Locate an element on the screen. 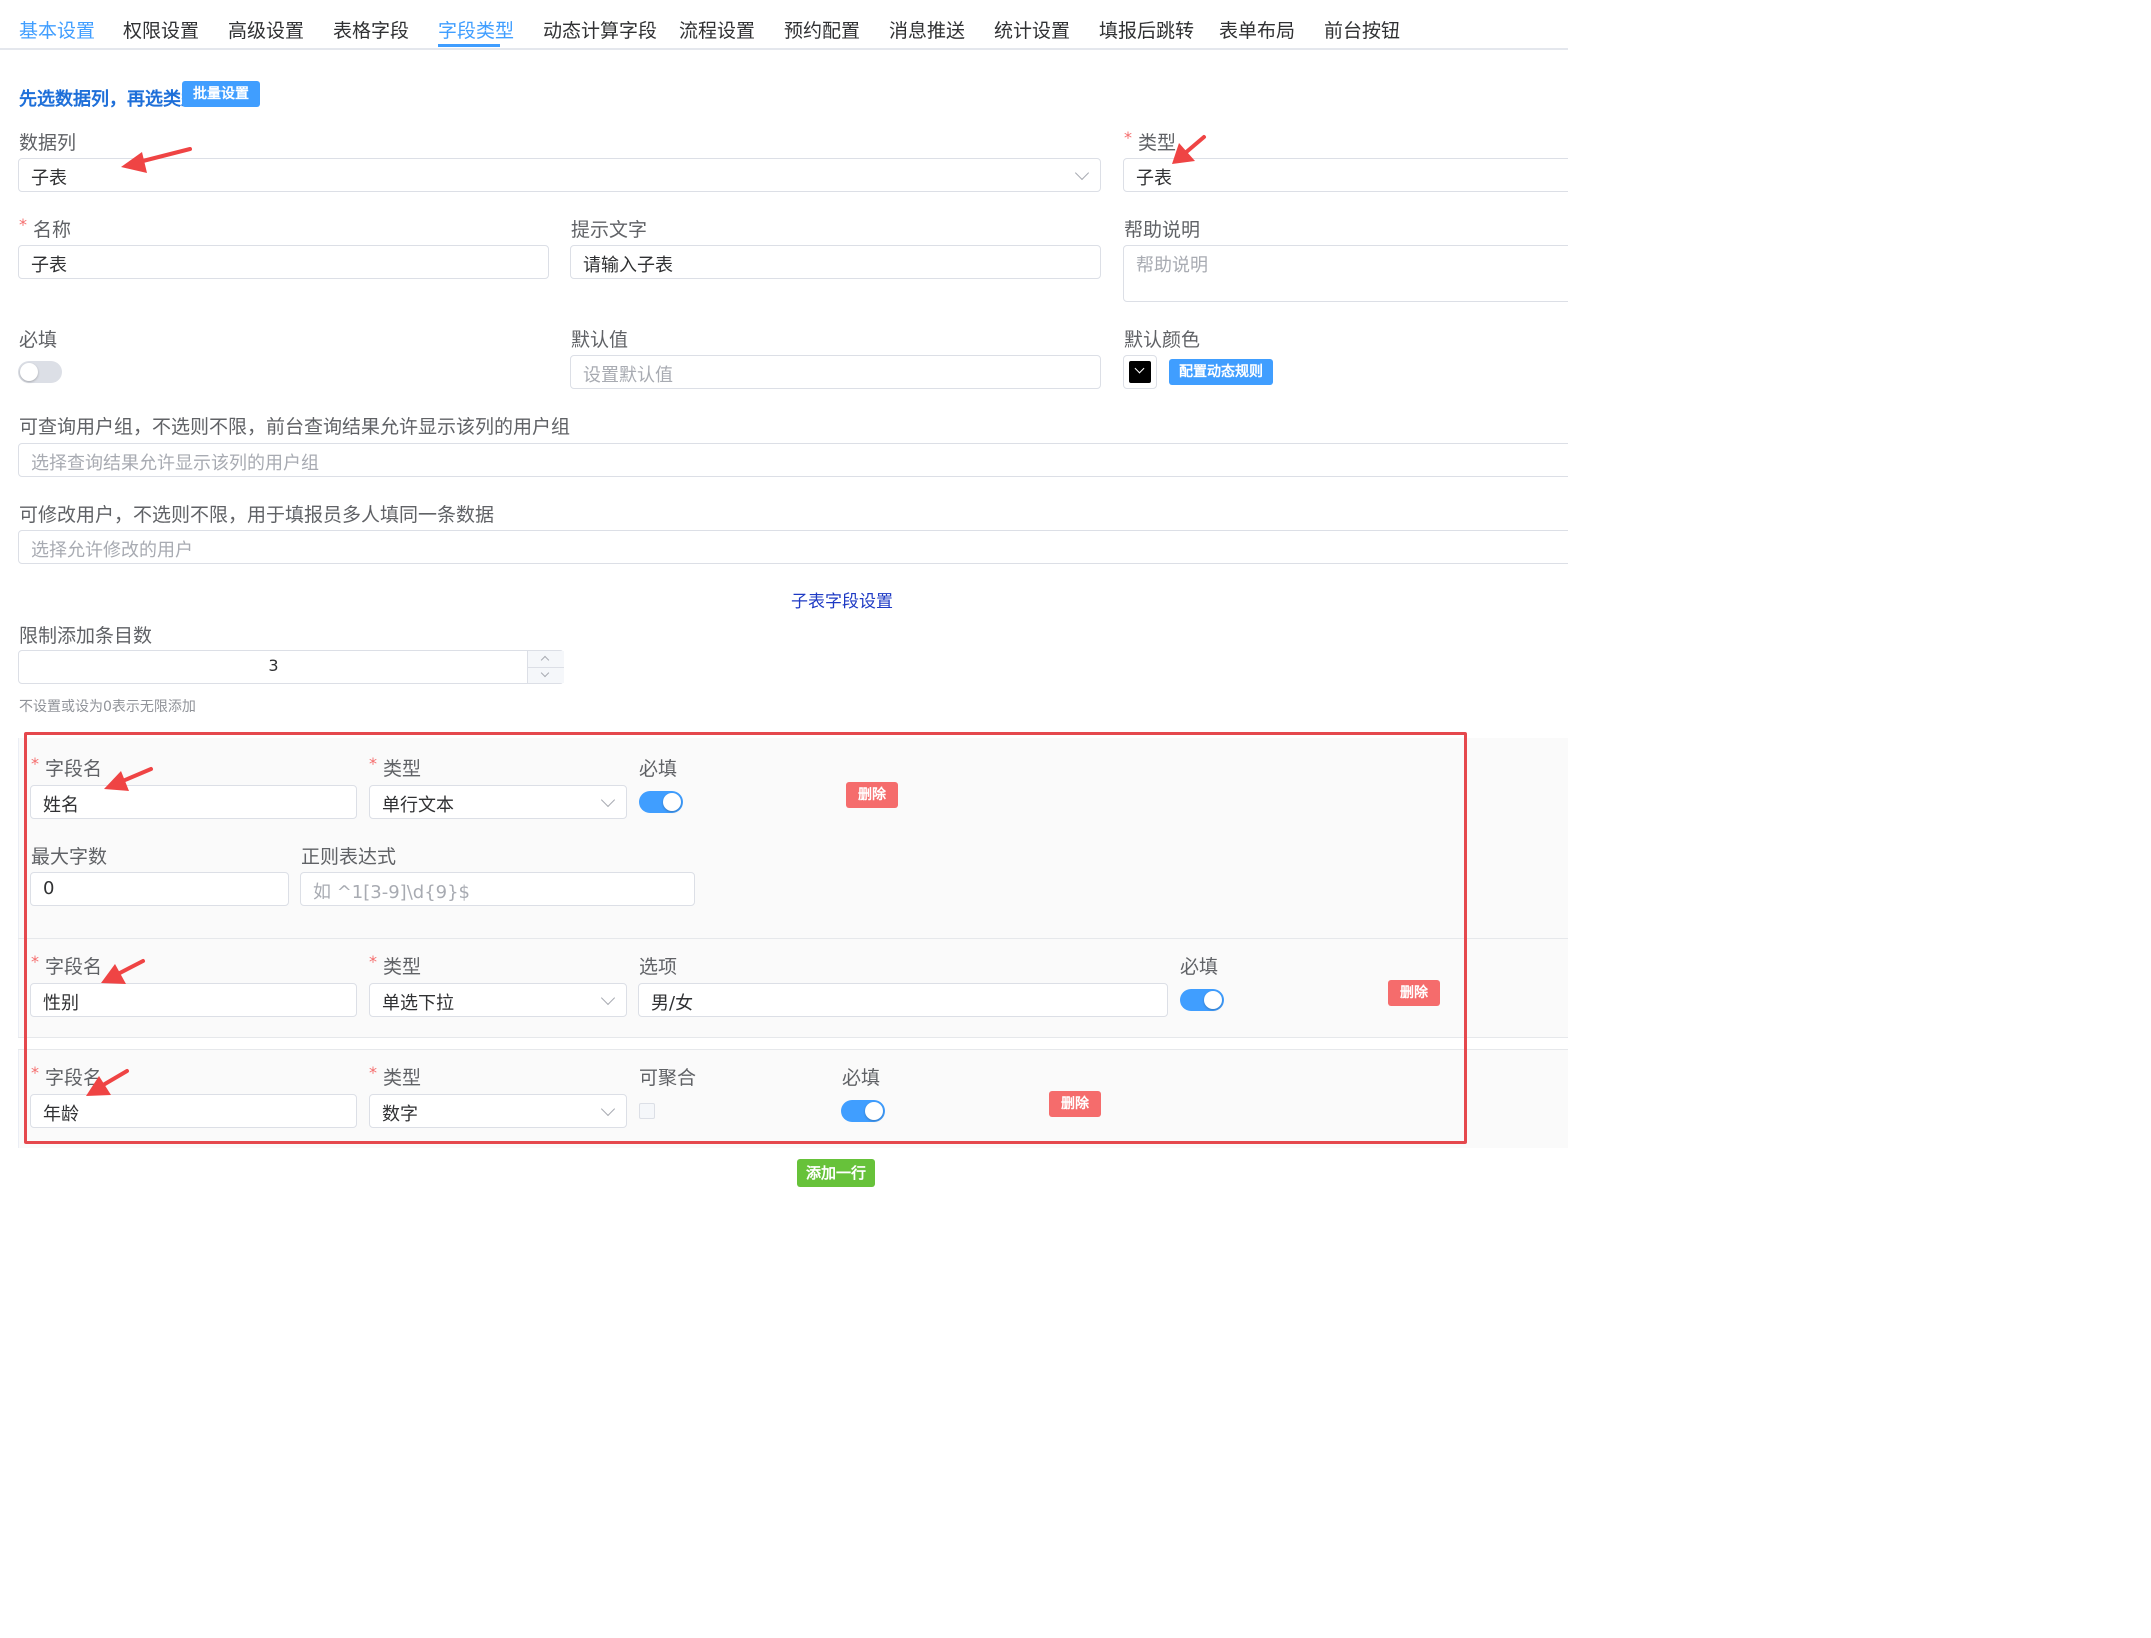 This screenshot has height=1638, width=2151. color-picker is located at coordinates (1140, 372).